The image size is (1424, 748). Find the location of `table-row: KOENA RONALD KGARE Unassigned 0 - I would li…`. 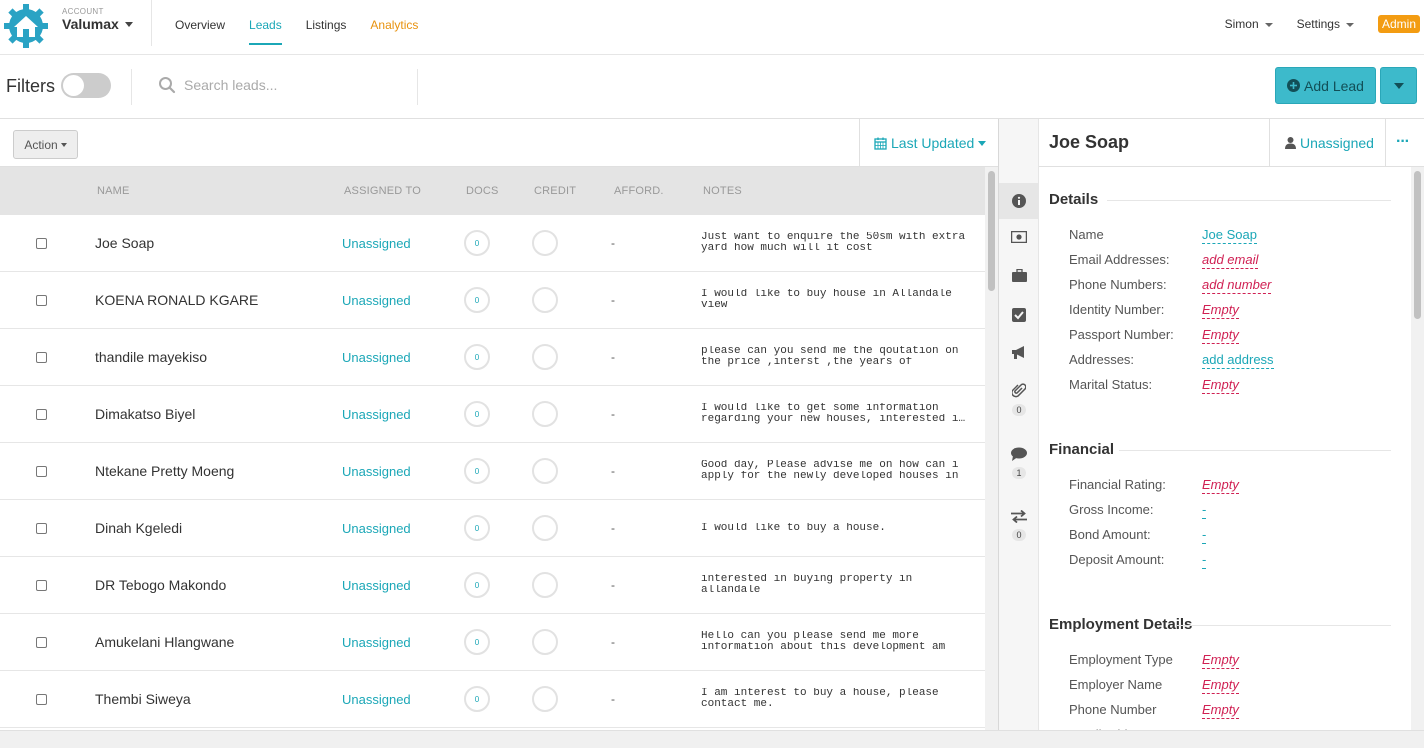

table-row: KOENA RONALD KGARE Unassigned 0 - I would li… is located at coordinates (492, 300).